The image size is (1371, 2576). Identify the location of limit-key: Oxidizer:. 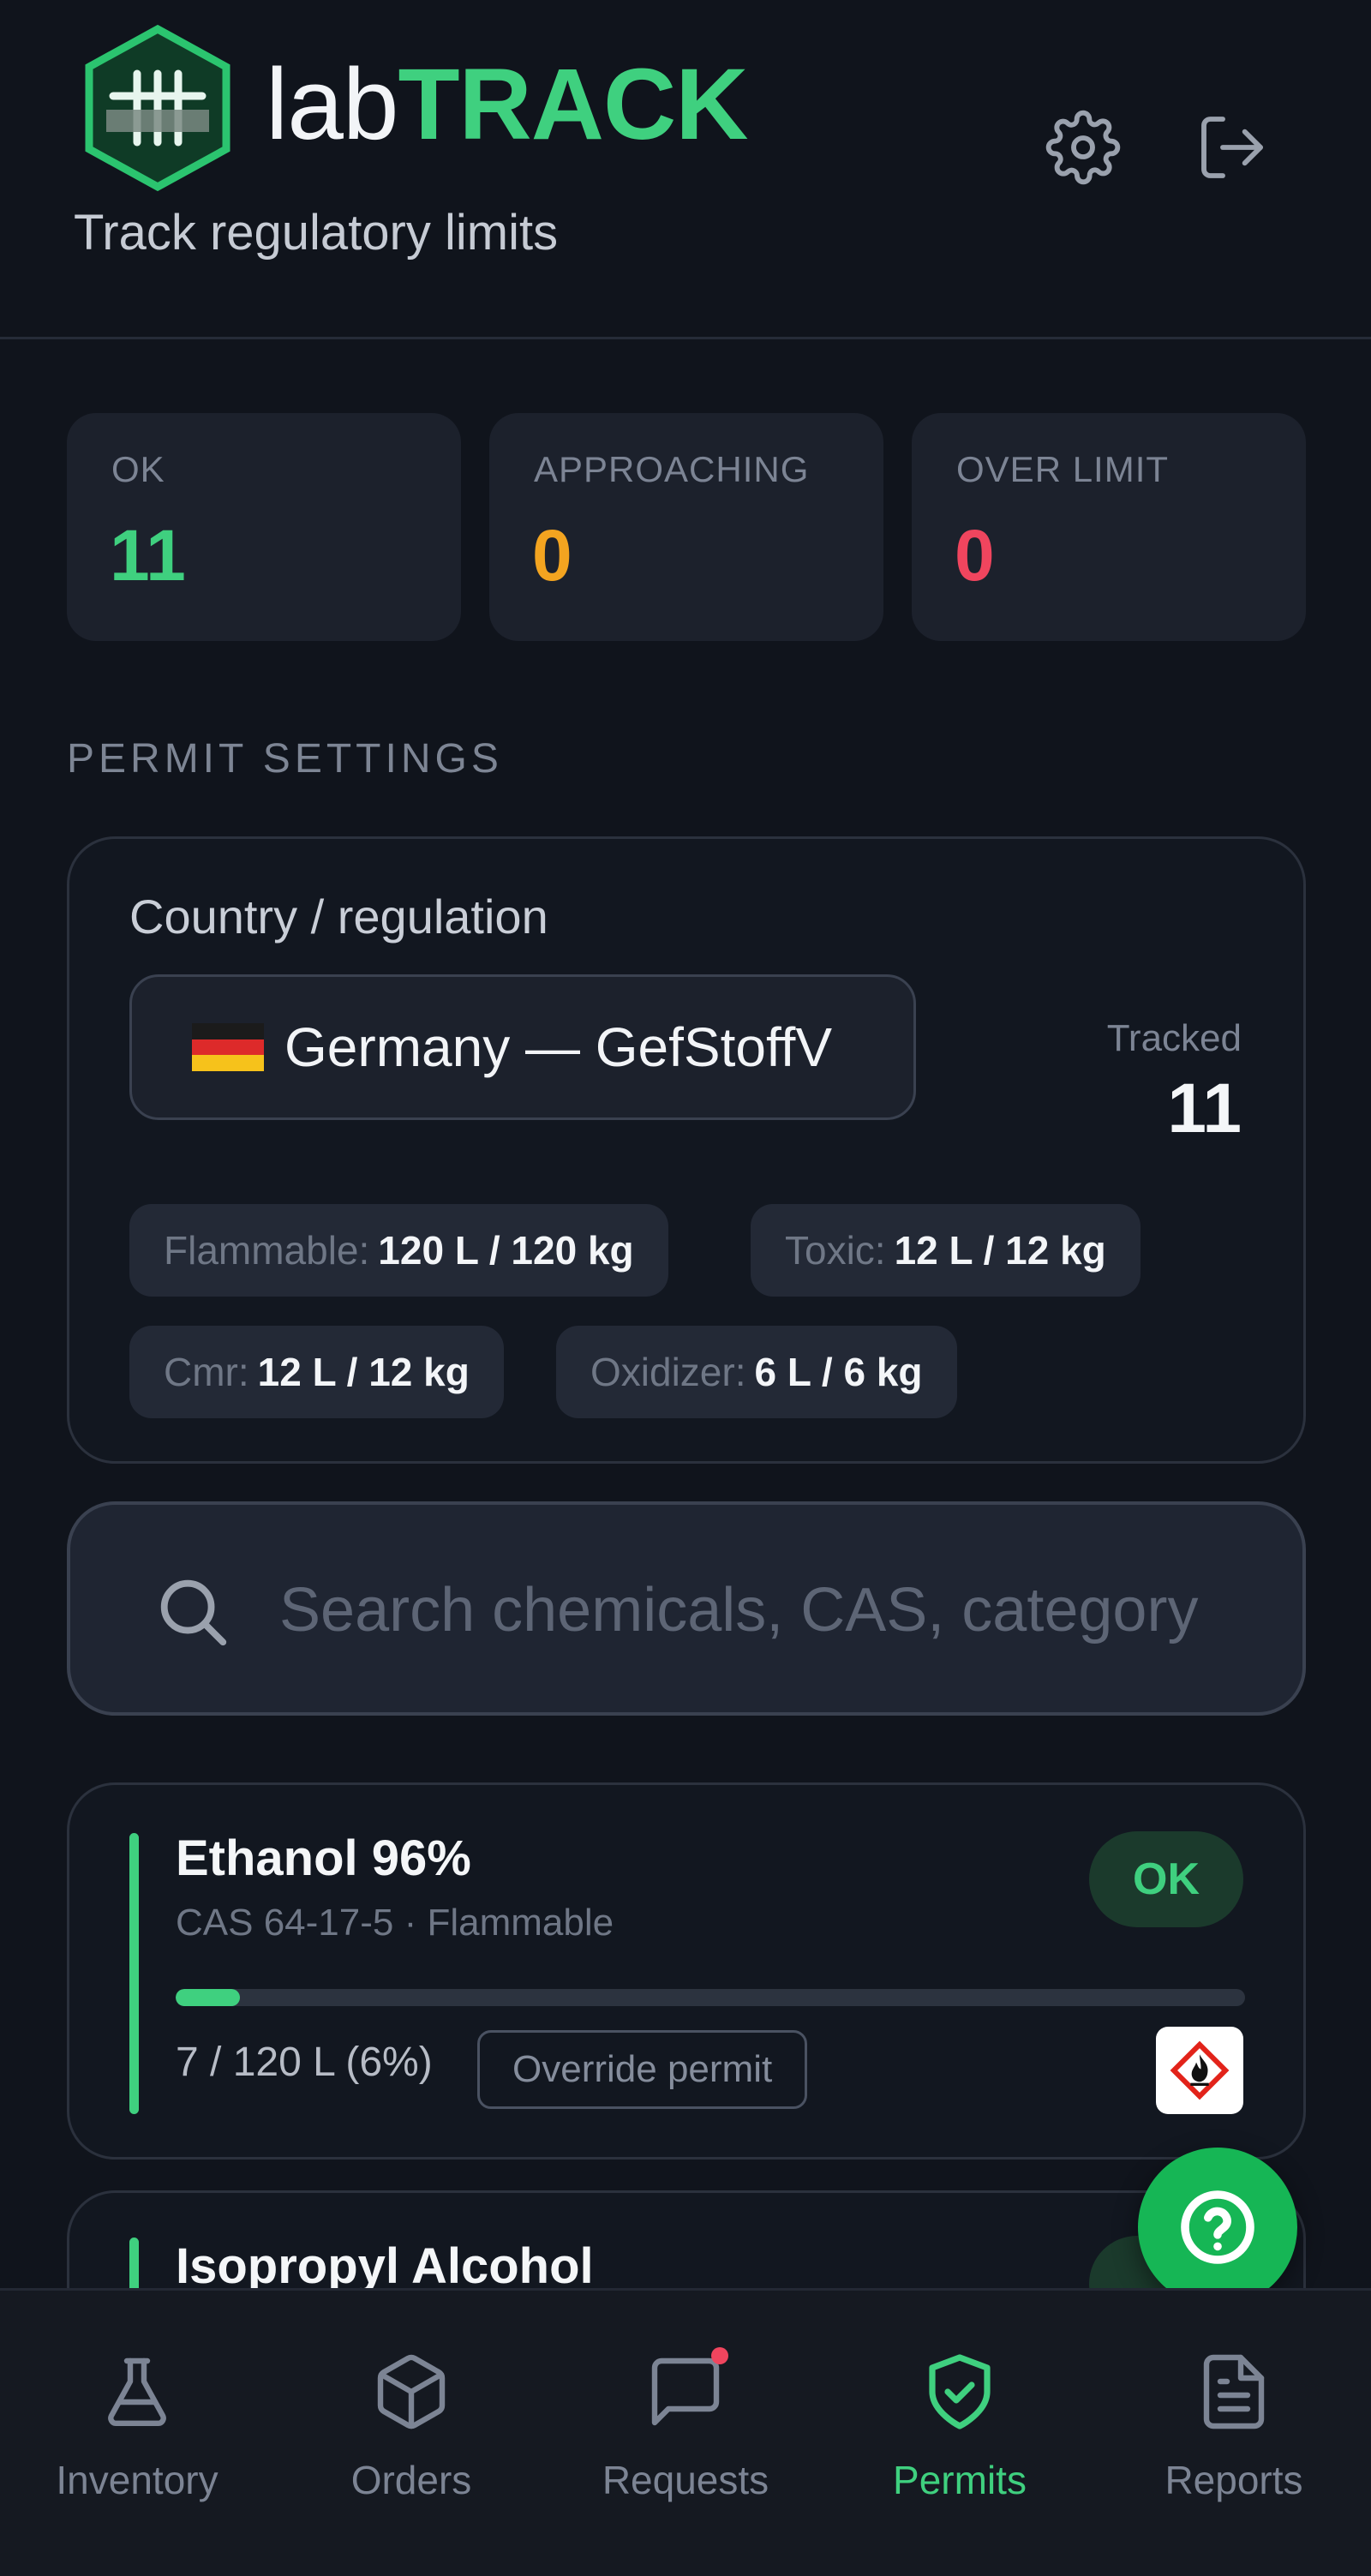
(668, 1372).